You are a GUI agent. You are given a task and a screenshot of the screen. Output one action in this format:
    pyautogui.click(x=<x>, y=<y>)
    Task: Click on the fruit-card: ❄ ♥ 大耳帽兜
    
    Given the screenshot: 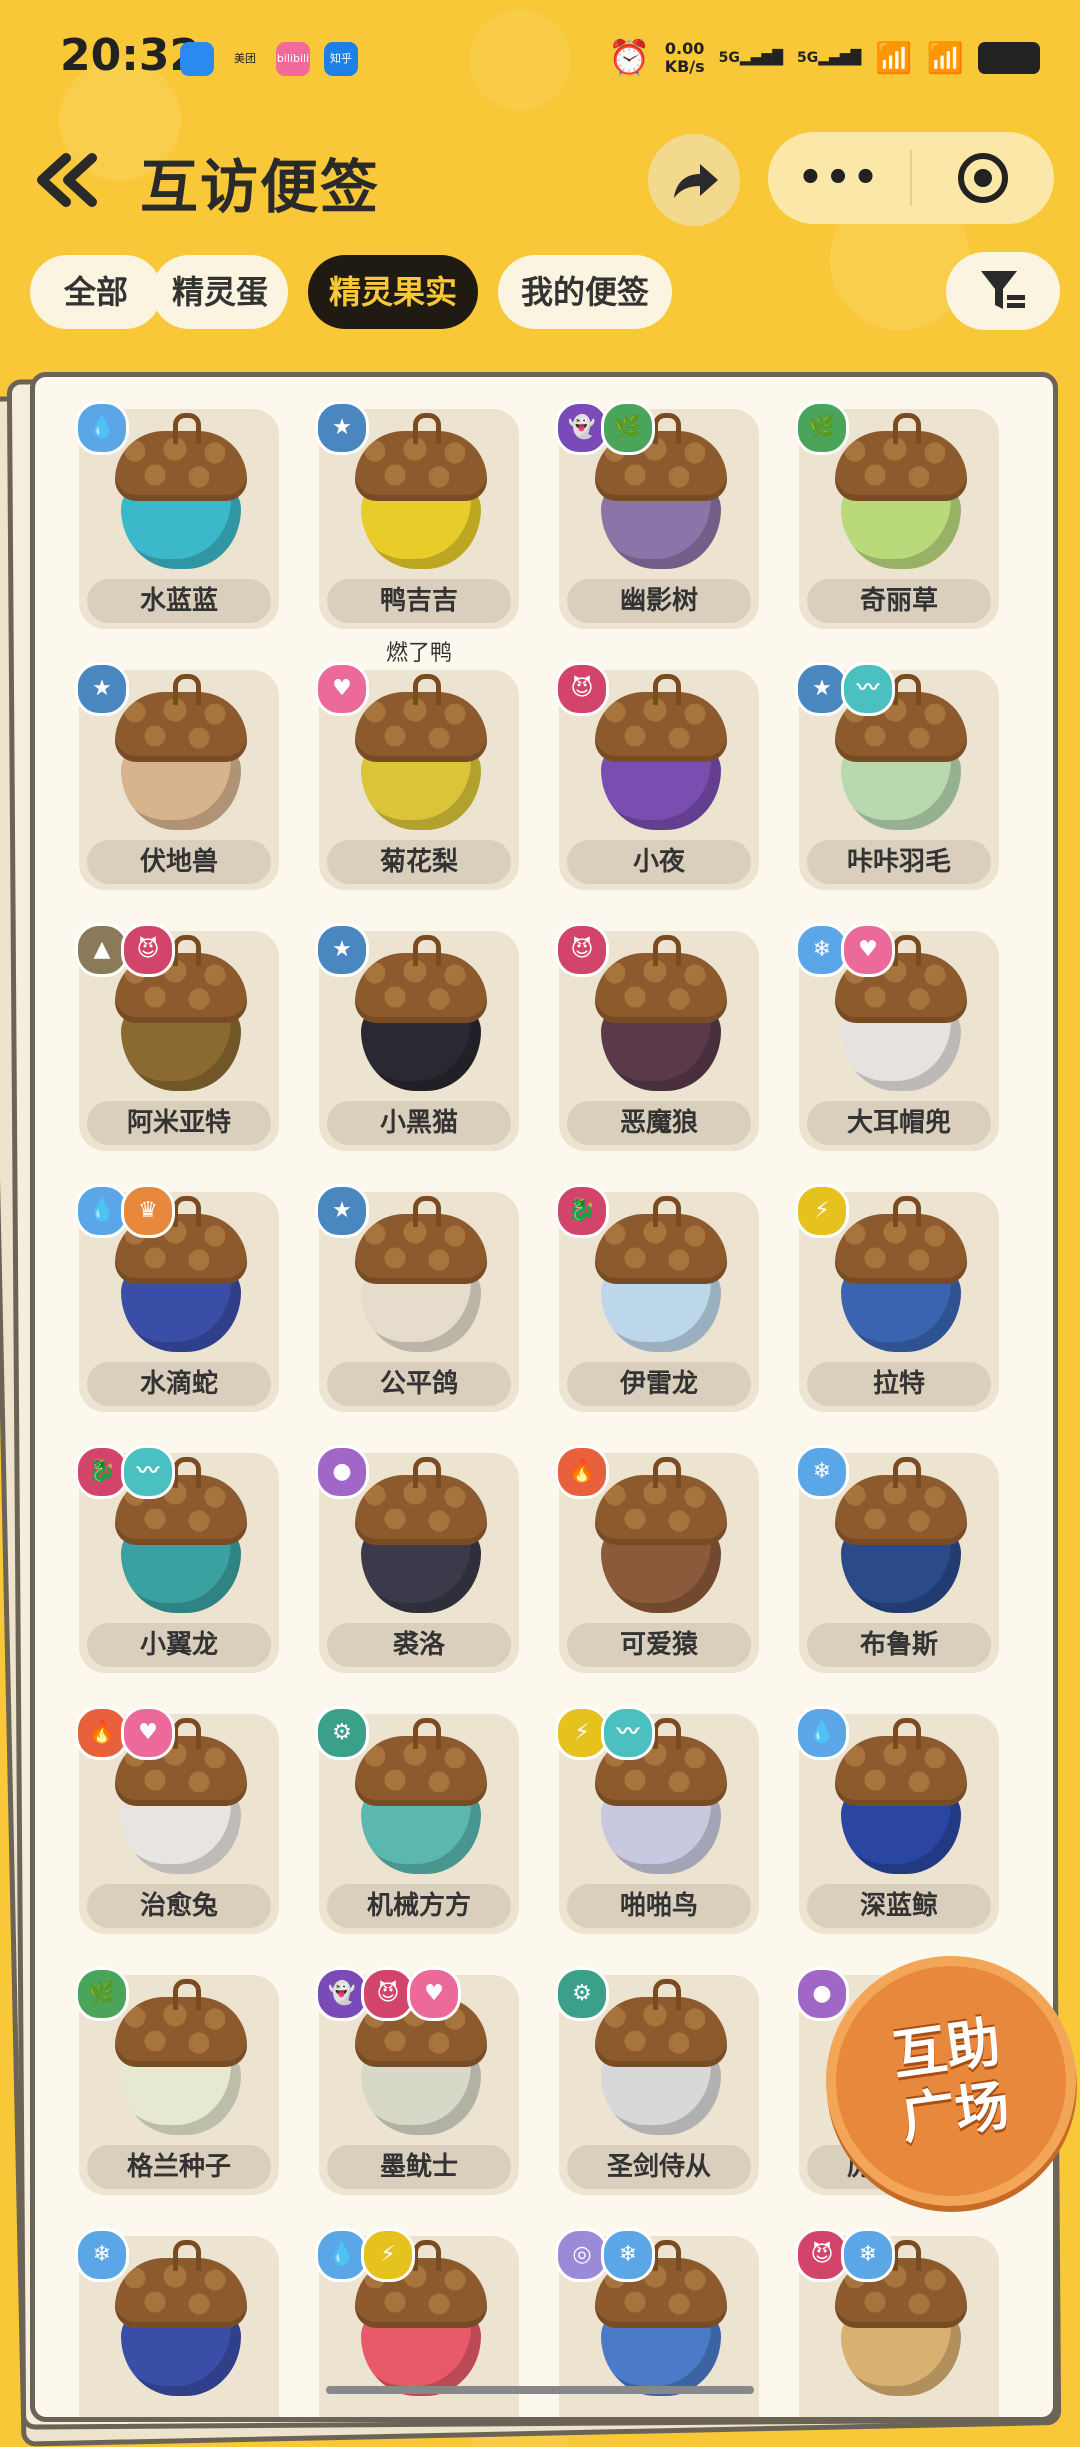 What is the action you would take?
    pyautogui.click(x=897, y=1037)
    